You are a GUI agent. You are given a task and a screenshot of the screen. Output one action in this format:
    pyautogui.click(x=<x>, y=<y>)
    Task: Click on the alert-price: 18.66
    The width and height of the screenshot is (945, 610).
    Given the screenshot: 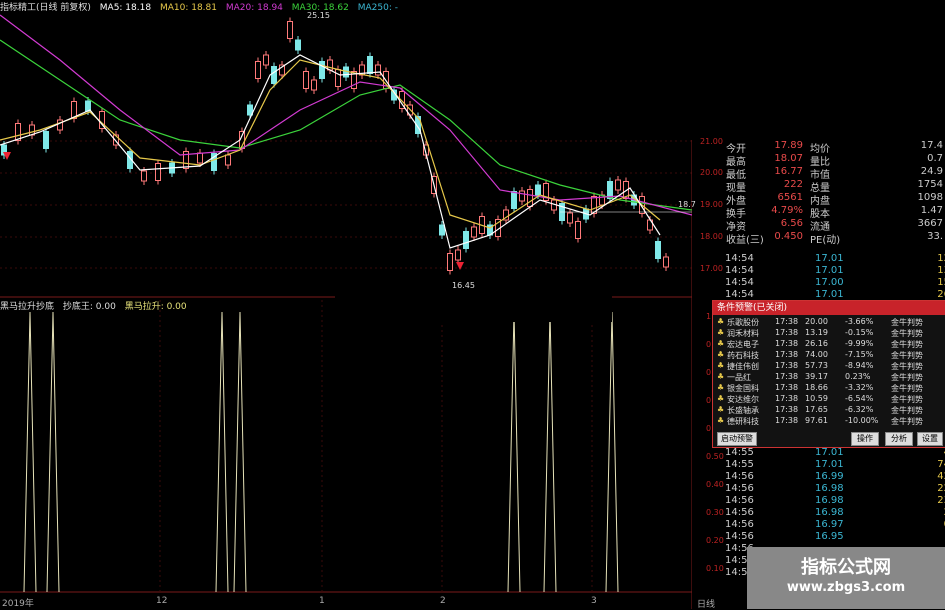 What is the action you would take?
    pyautogui.click(x=816, y=387)
    